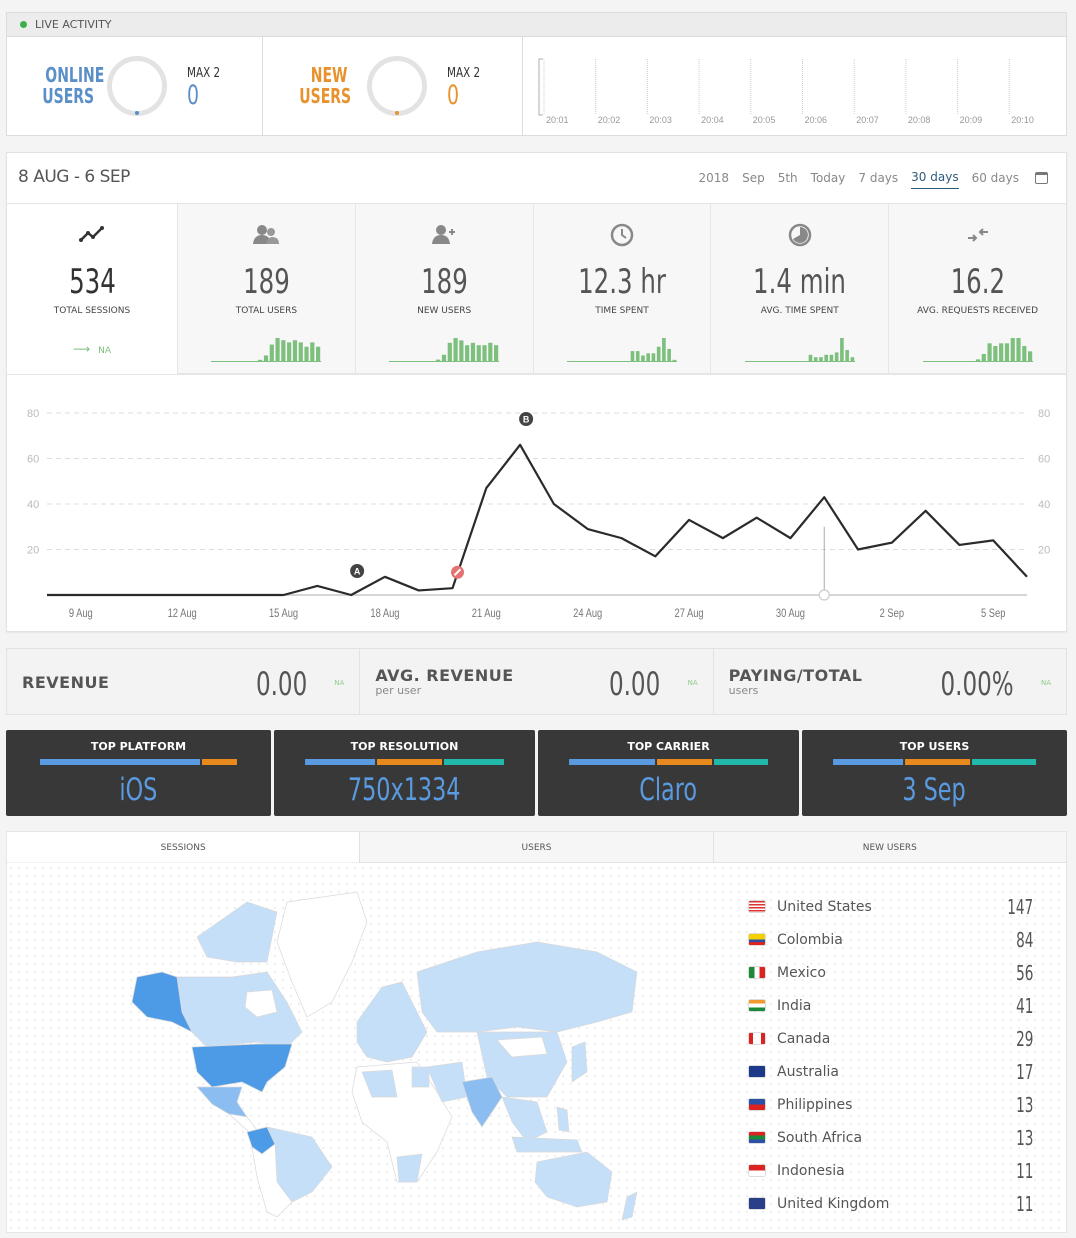  Describe the element at coordinates (404, 790) in the screenshot. I see `tile-value: 750x1334` at that location.